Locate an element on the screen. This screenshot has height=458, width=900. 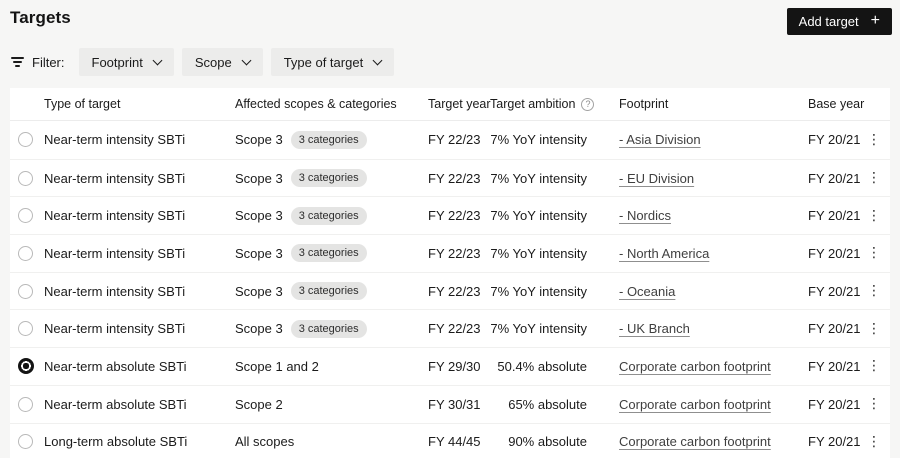
filter-chip-type-of-target: Type of target is located at coordinates (332, 62).